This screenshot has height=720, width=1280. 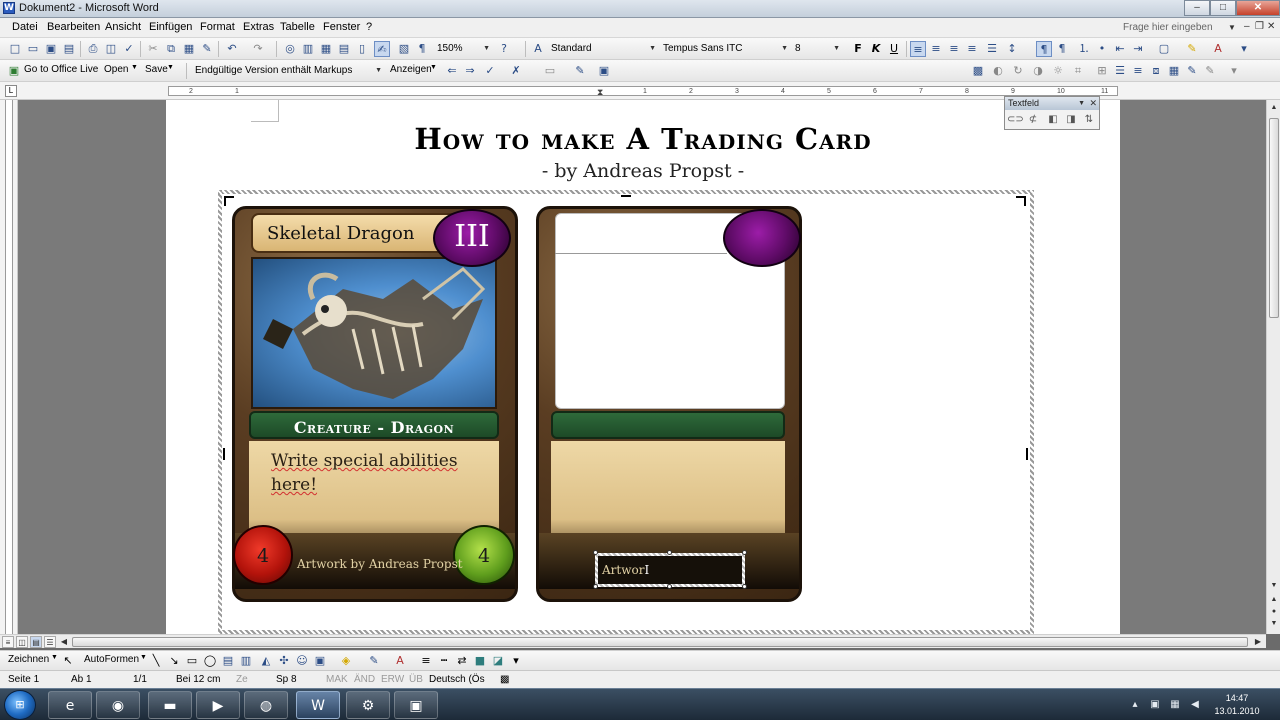 What do you see at coordinates (516, 661) in the screenshot?
I see `more-buttons-icon: ▾` at bounding box center [516, 661].